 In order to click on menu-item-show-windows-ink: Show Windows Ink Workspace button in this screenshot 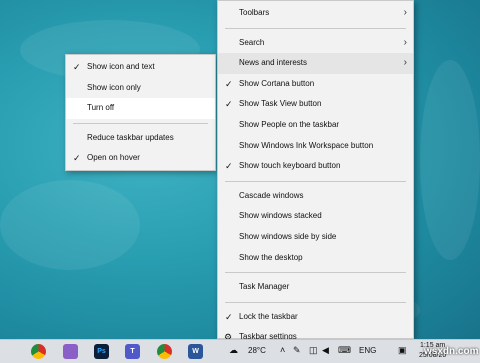, I will do `click(315, 146)`.